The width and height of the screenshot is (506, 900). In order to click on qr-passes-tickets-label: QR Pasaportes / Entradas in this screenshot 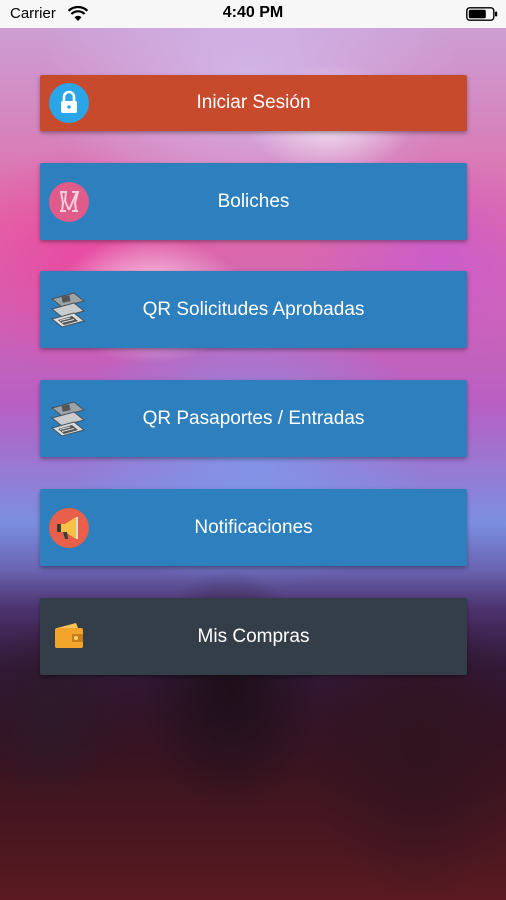, I will do `click(253, 418)`.